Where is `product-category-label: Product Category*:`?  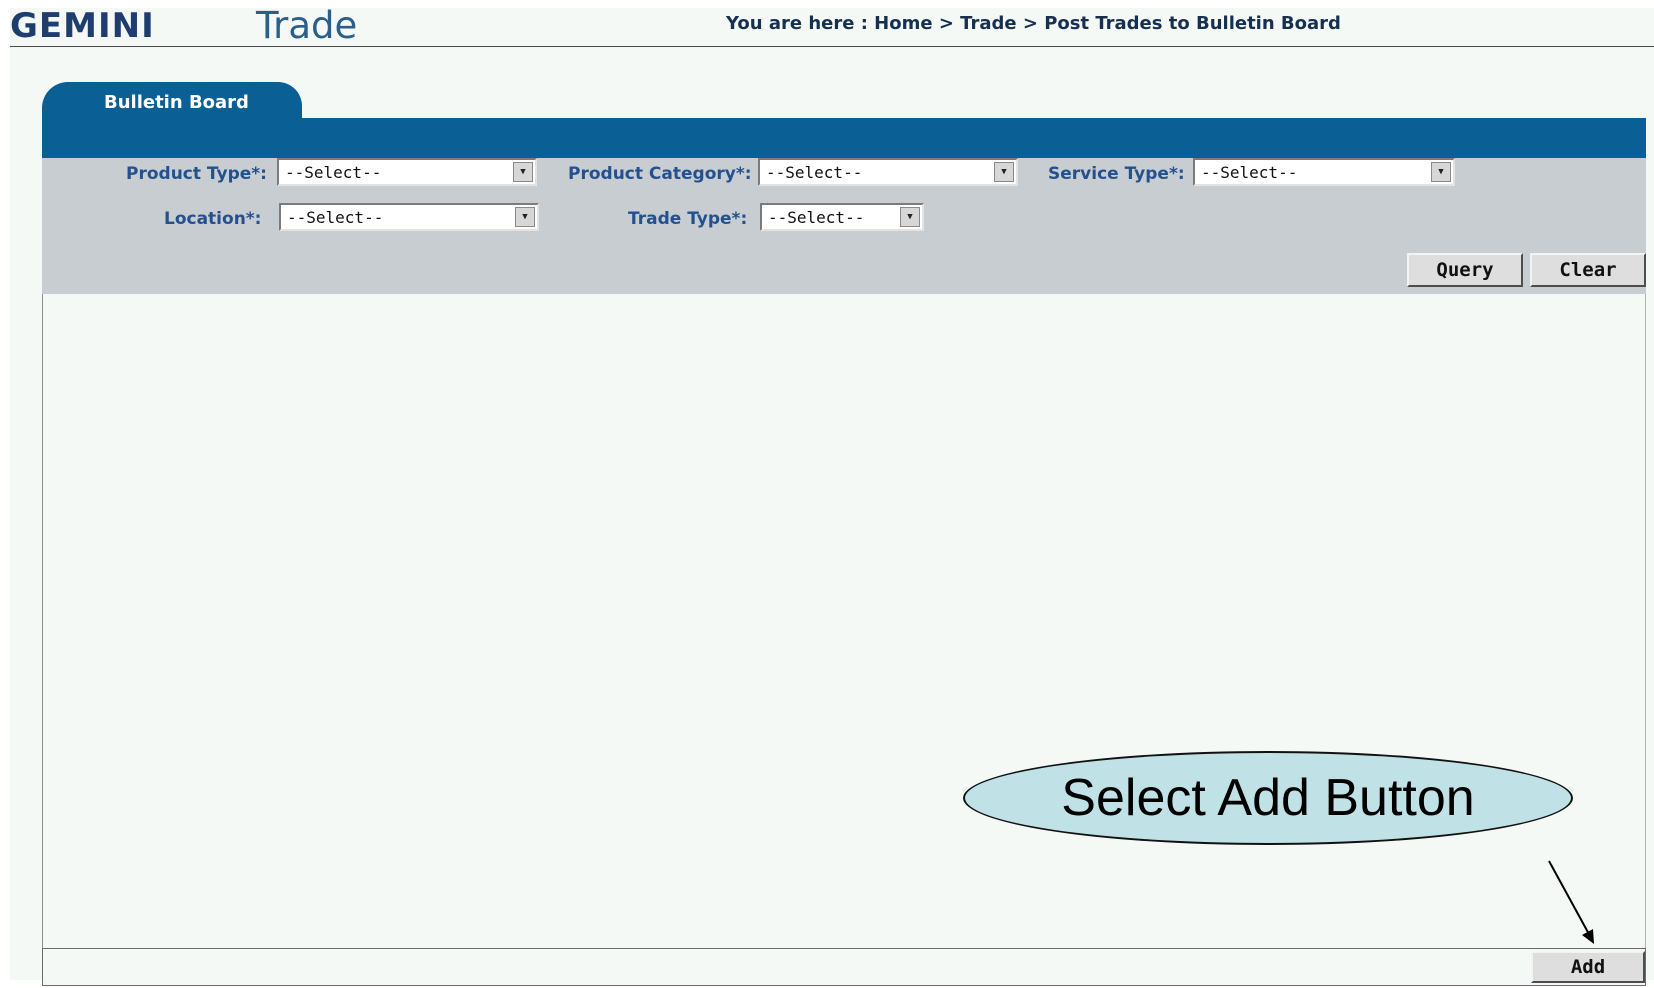
product-category-label: Product Category*: is located at coordinates (660, 174).